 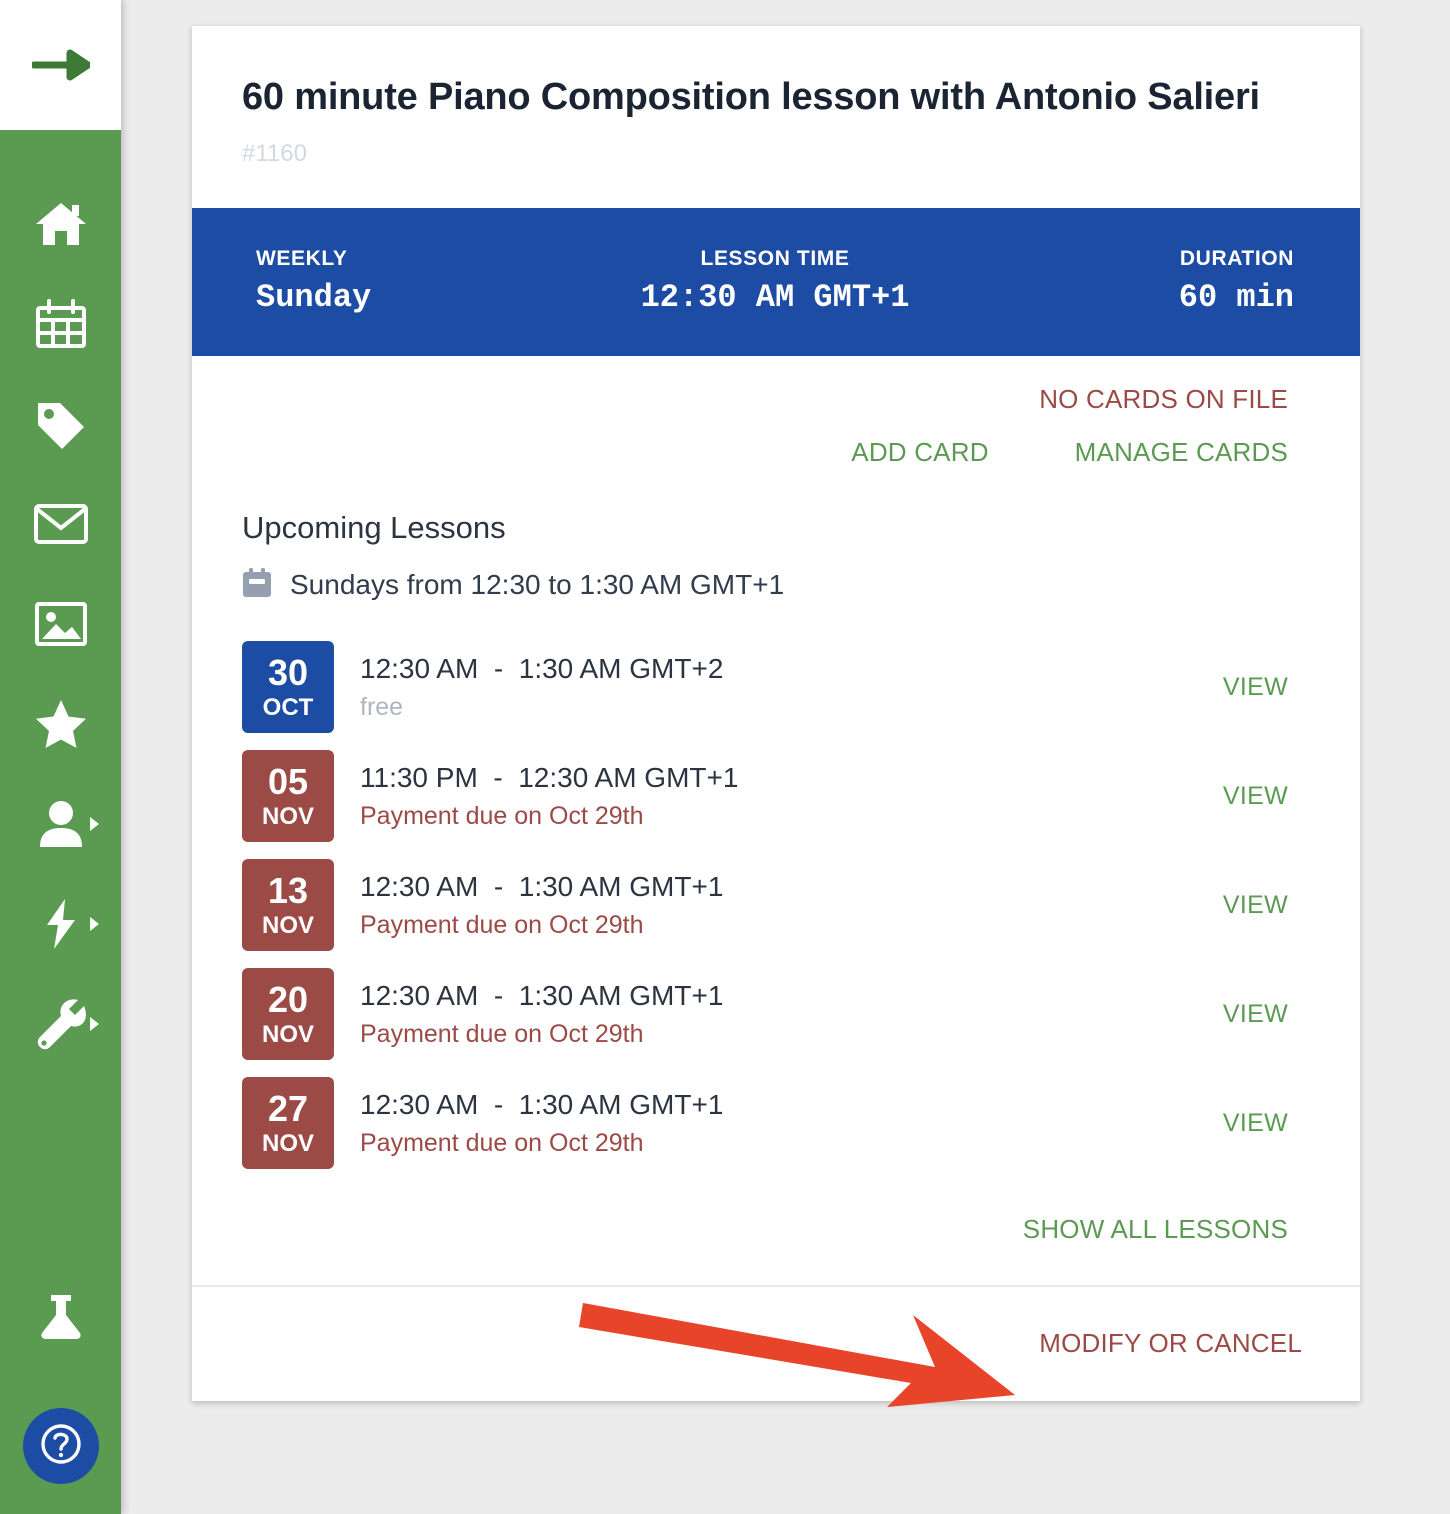 I want to click on sidebar-item-students, so click(x=60, y=824).